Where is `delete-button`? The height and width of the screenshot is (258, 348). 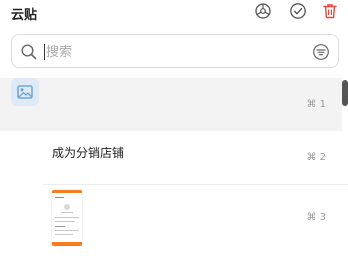 delete-button is located at coordinates (330, 13).